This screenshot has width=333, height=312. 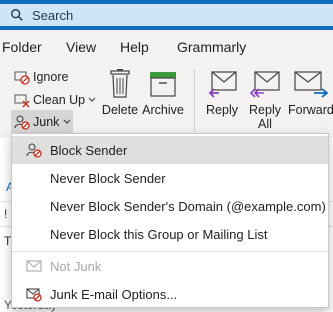 I want to click on search-box: Search, so click(x=166, y=15).